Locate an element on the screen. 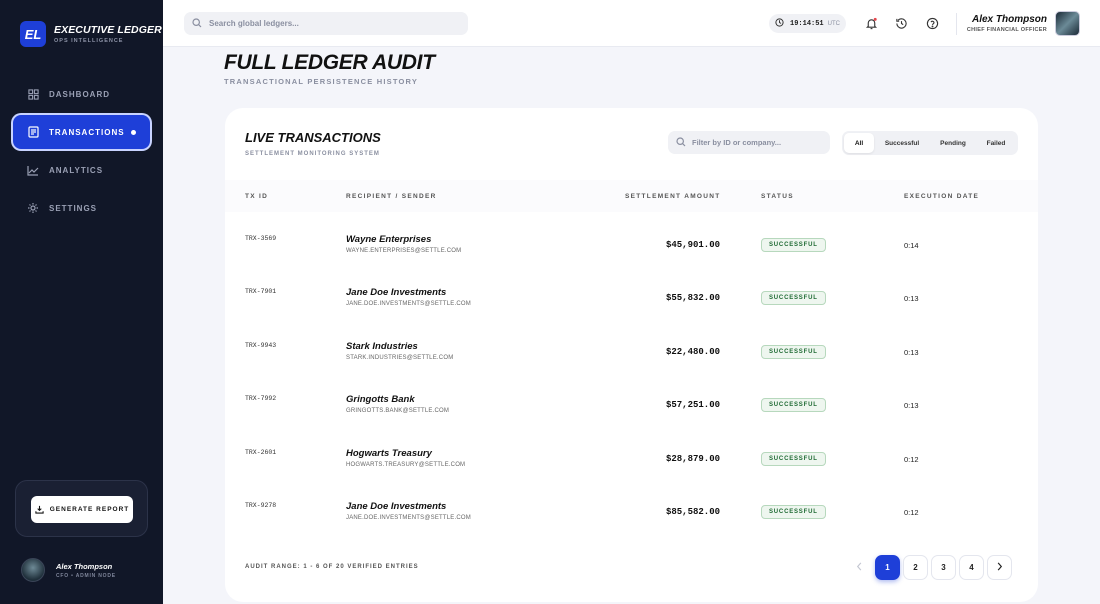  tab-successful: Successful is located at coordinates (902, 143).